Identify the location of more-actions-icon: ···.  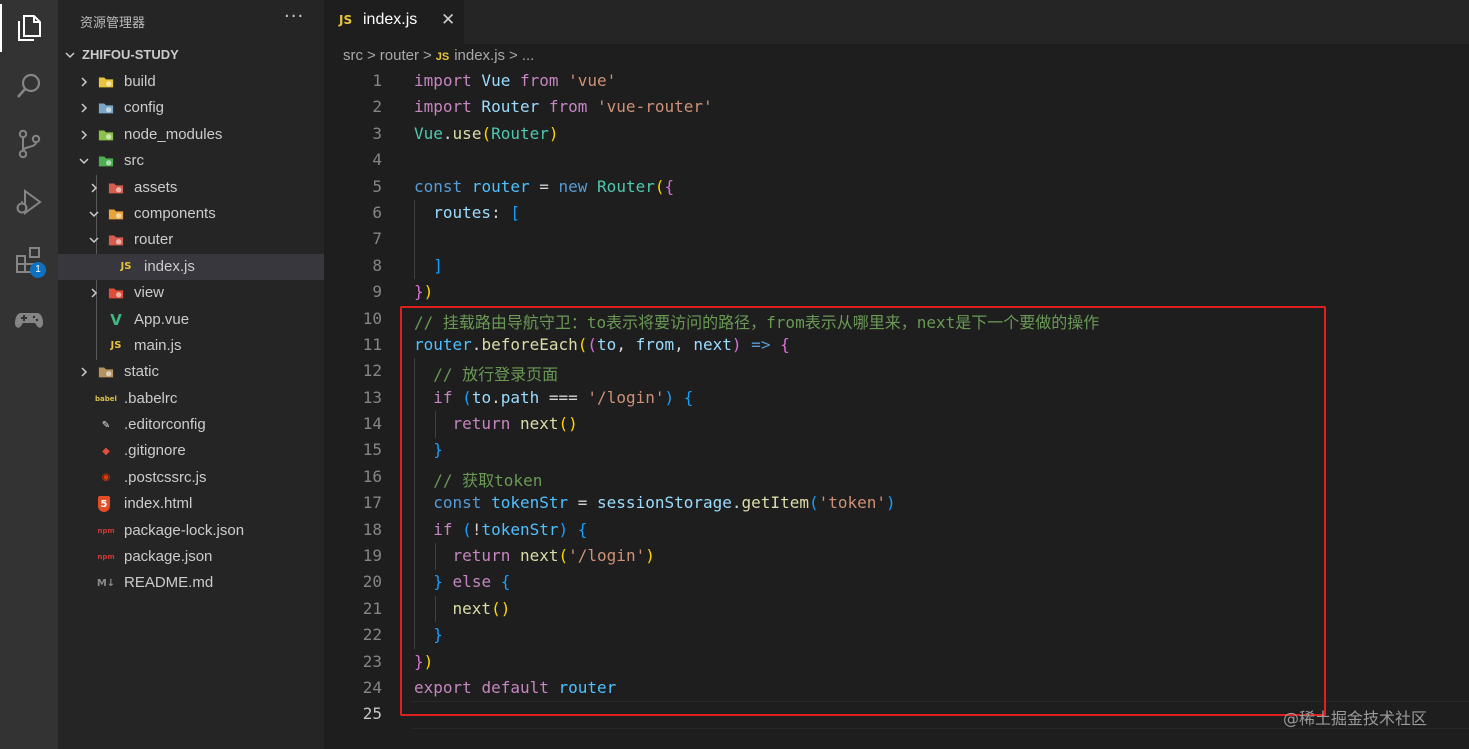
(294, 16).